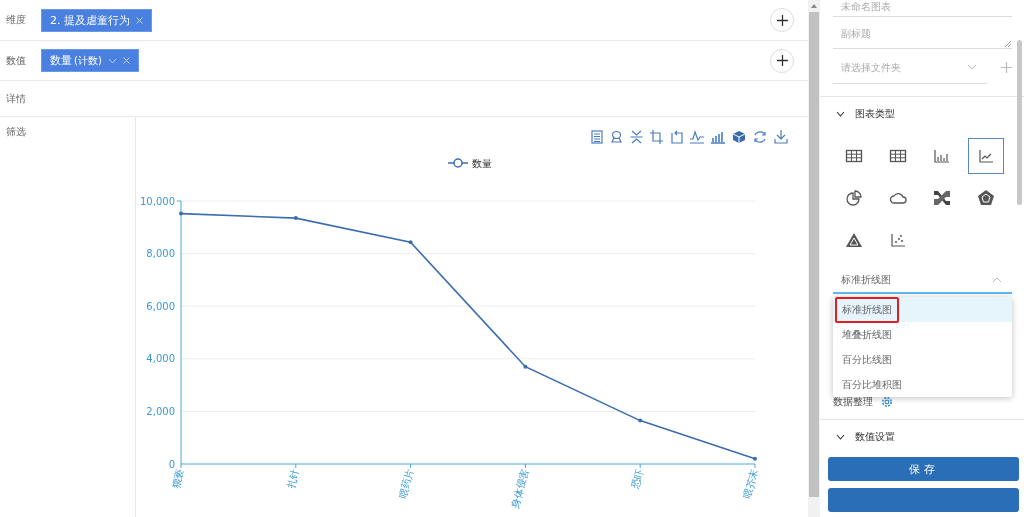 Image resolution: width=1024 pixels, height=517 pixels. What do you see at coordinates (16, 60) in the screenshot?
I see `field-label: 数值` at bounding box center [16, 60].